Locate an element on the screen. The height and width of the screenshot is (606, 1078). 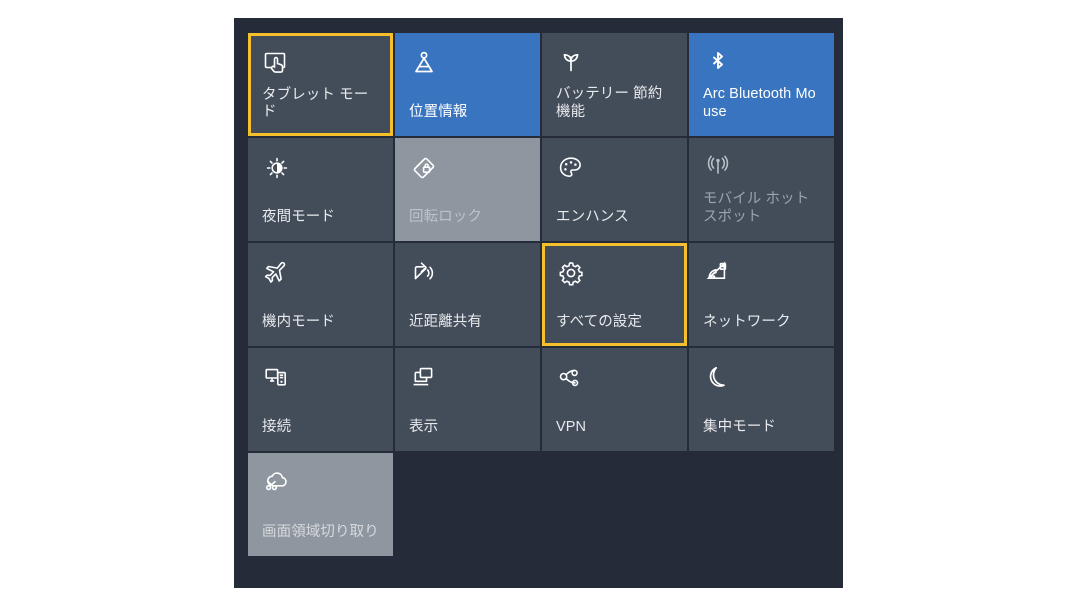
palette-icon is located at coordinates (614, 170).